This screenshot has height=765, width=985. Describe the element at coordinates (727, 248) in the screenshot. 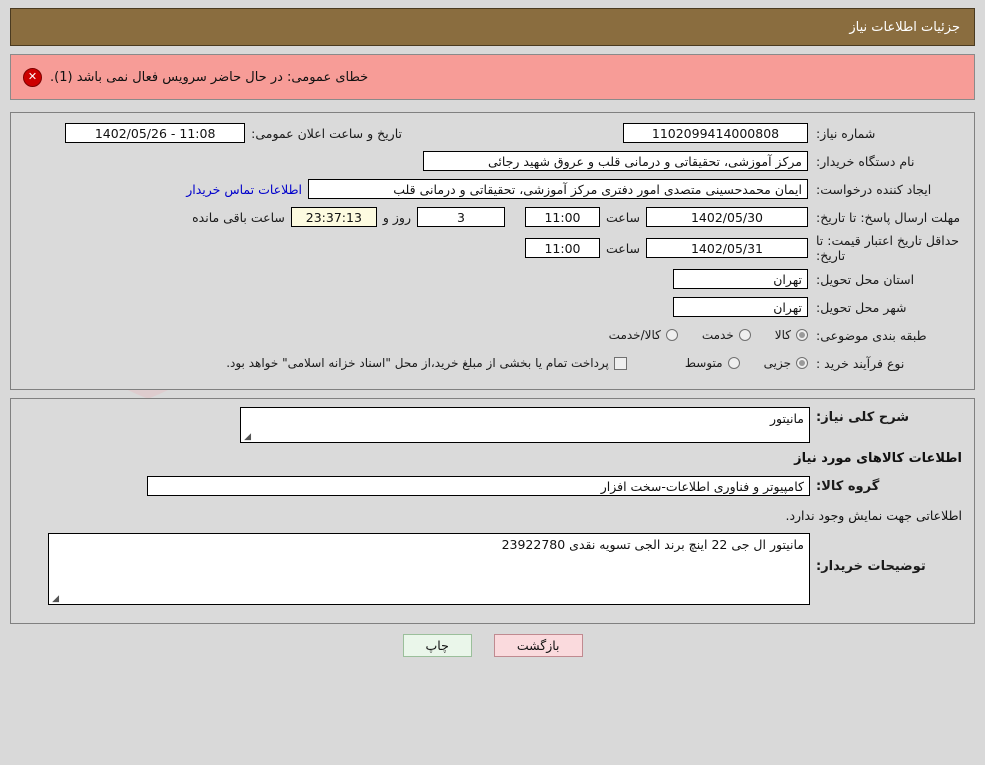

I see `validity-date-value: 1402/05/31` at that location.